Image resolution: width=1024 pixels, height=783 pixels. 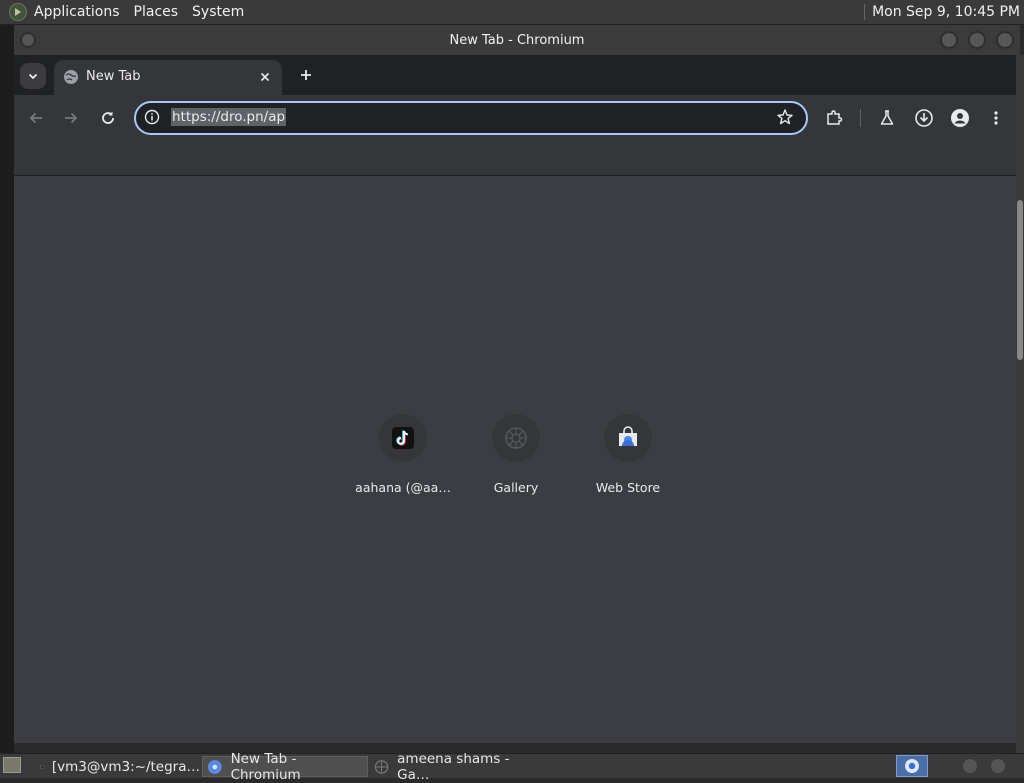 I want to click on arrow-left-icon, so click(x=35, y=118).